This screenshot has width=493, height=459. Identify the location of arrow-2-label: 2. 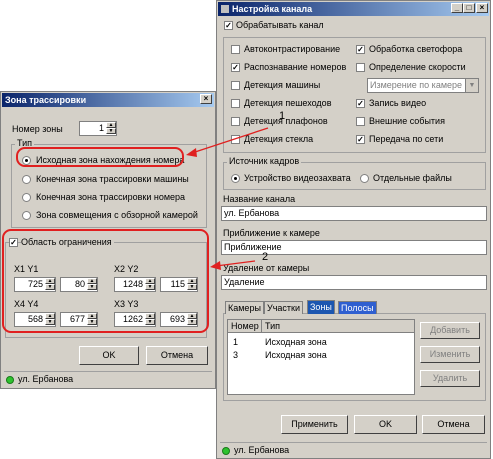
(265, 257).